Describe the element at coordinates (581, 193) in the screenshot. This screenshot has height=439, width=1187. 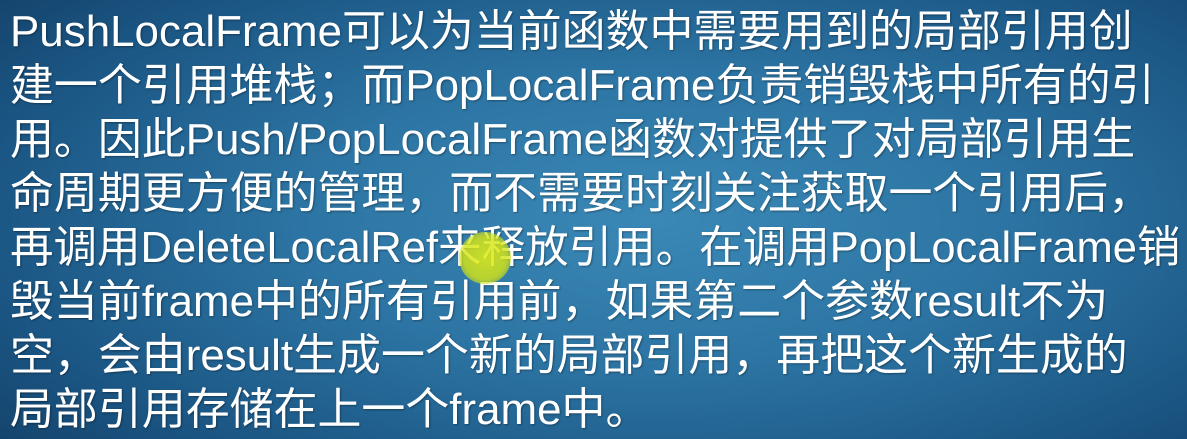
I see `slide-text-line-4: 命周期更方便的管理，而不需要时刻关注获取一个引用后，` at that location.